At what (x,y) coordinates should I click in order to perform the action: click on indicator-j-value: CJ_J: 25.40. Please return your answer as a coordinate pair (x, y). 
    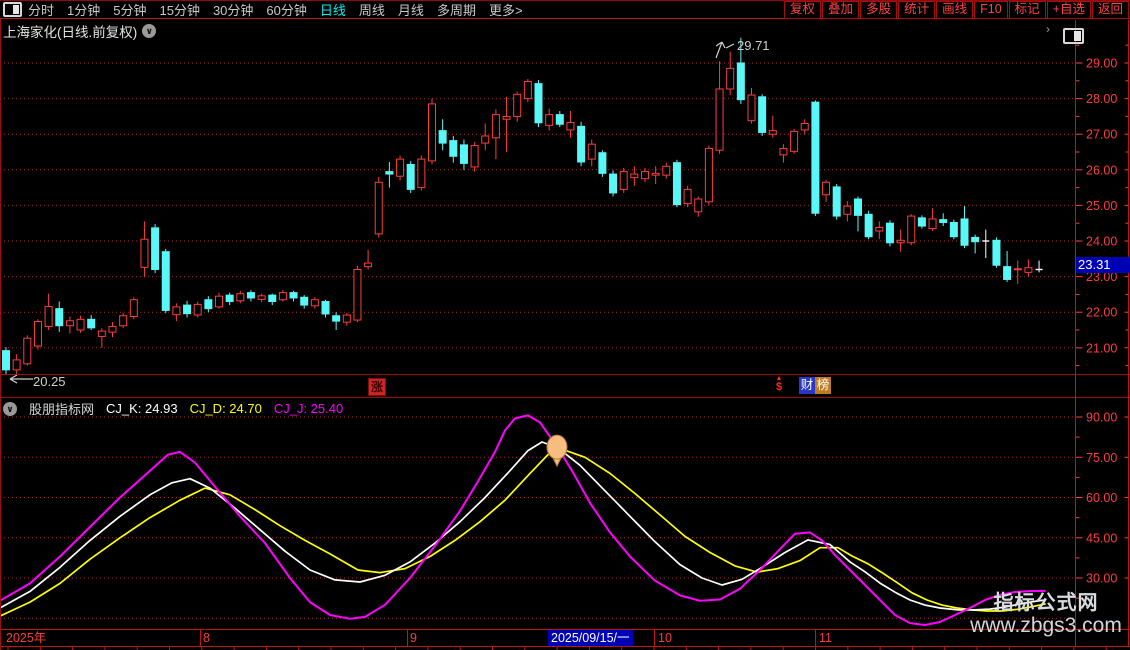
    Looking at the image, I should click on (308, 408).